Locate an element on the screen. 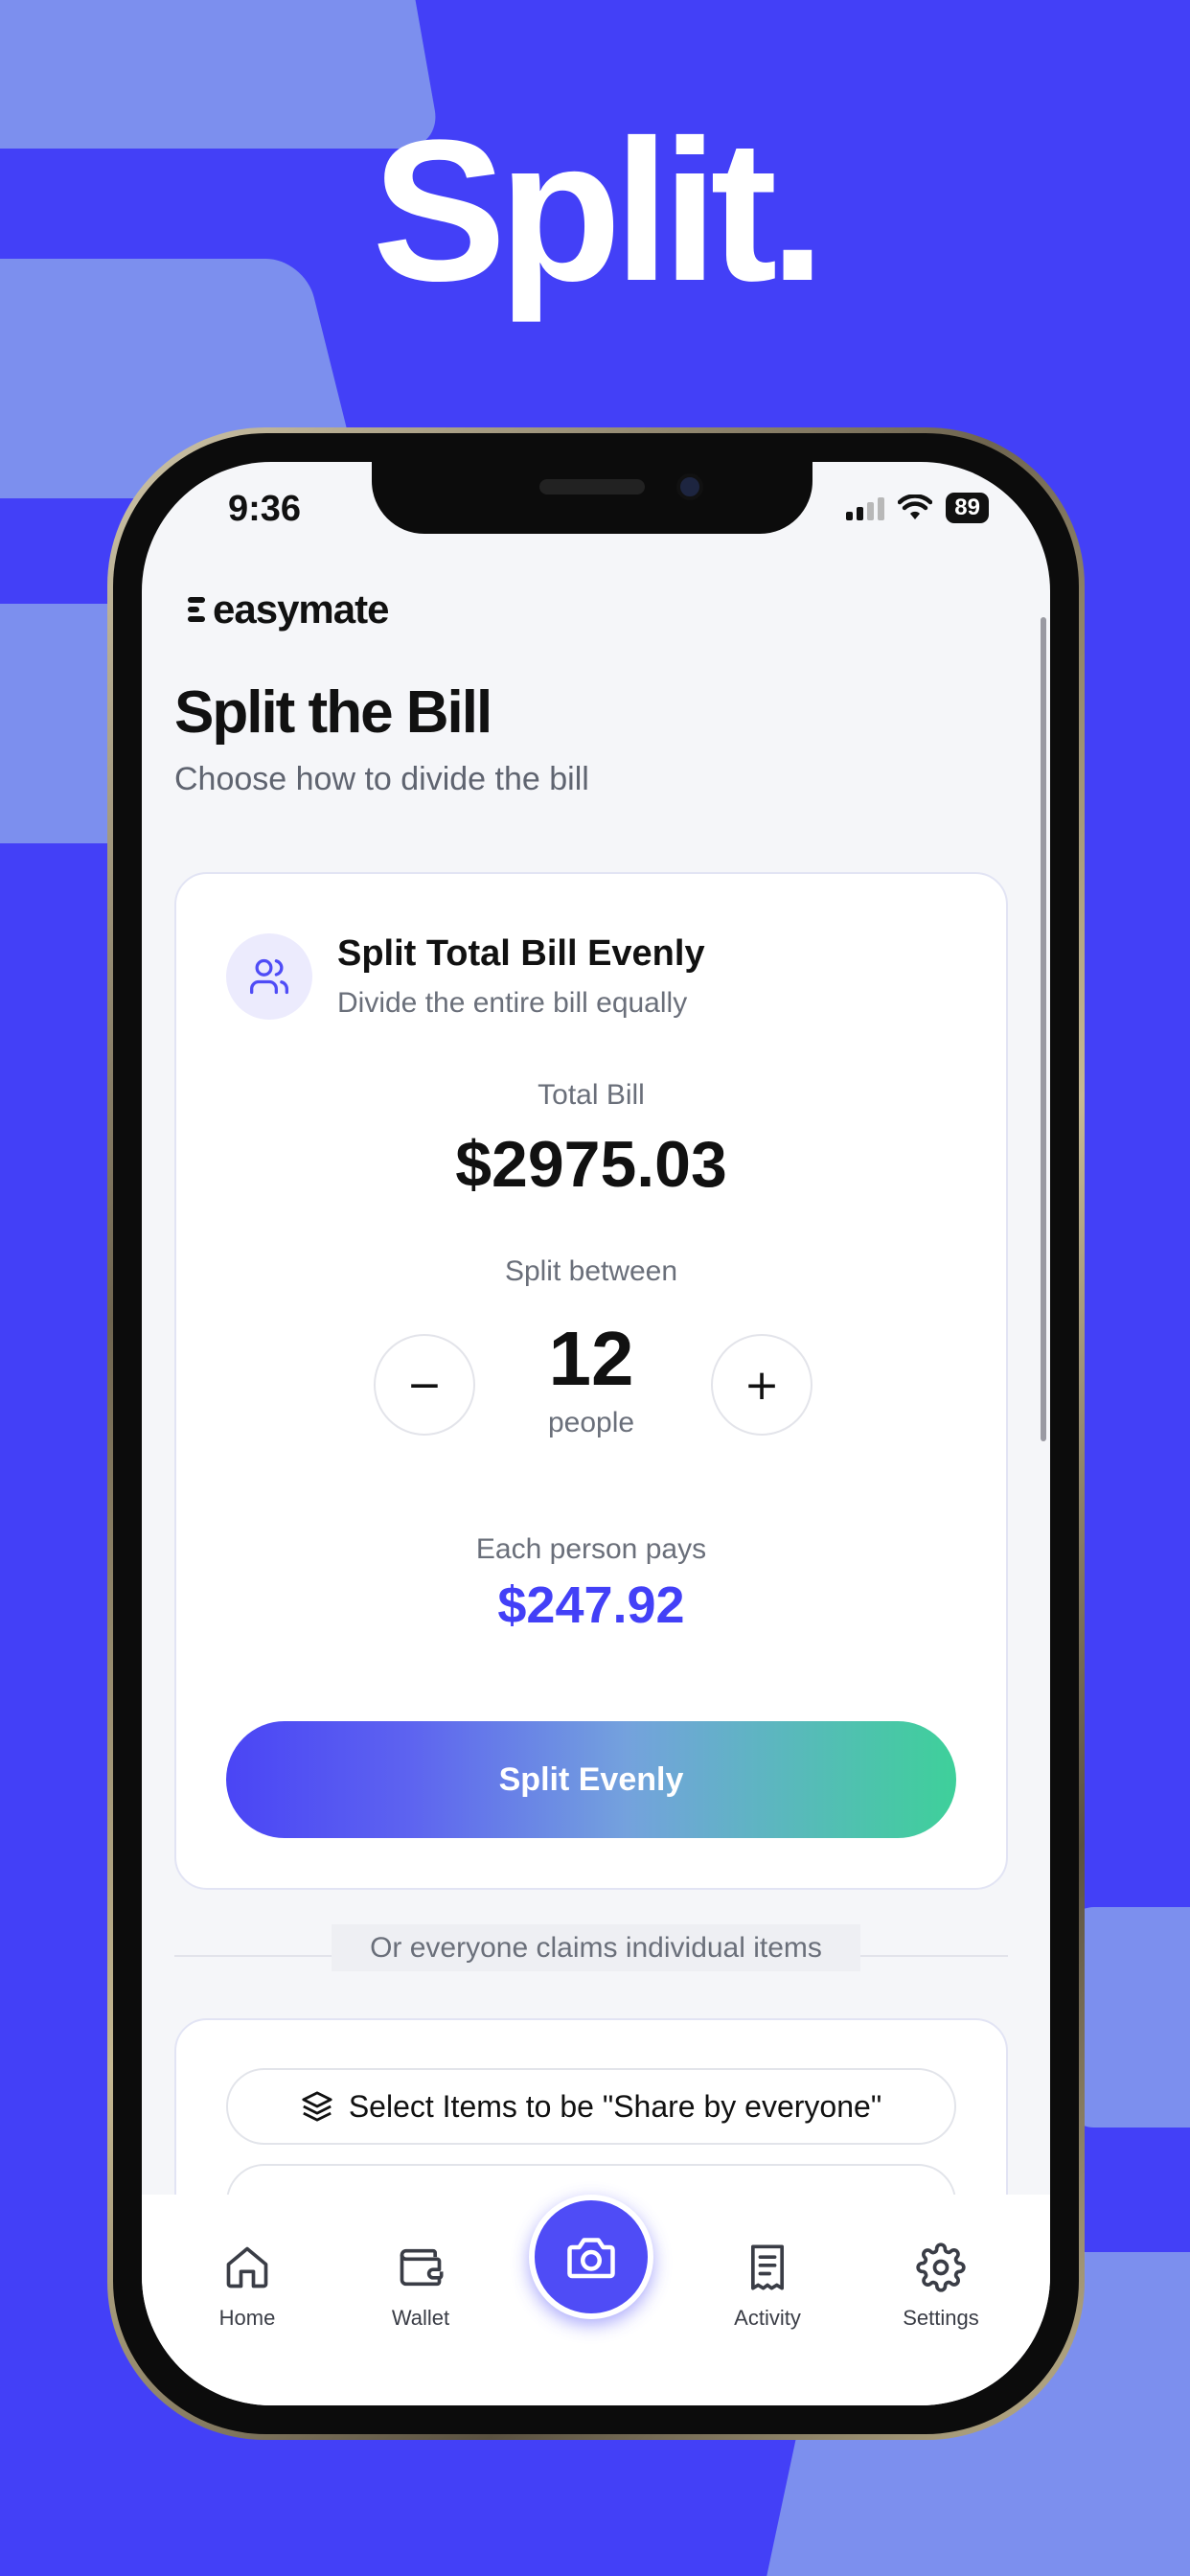  card-subtitle: Divide the entire bill equally is located at coordinates (512, 1003).